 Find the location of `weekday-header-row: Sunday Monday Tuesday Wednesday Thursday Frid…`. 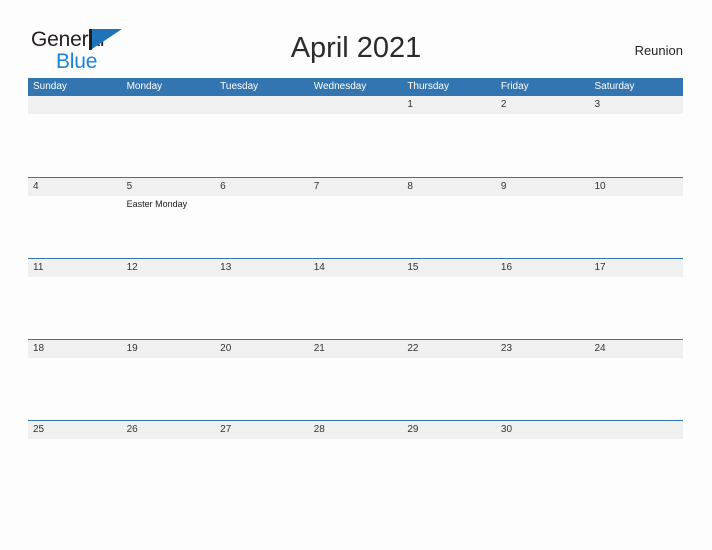

weekday-header-row: Sunday Monday Tuesday Wednesday Thursday Frid… is located at coordinates (355, 87).